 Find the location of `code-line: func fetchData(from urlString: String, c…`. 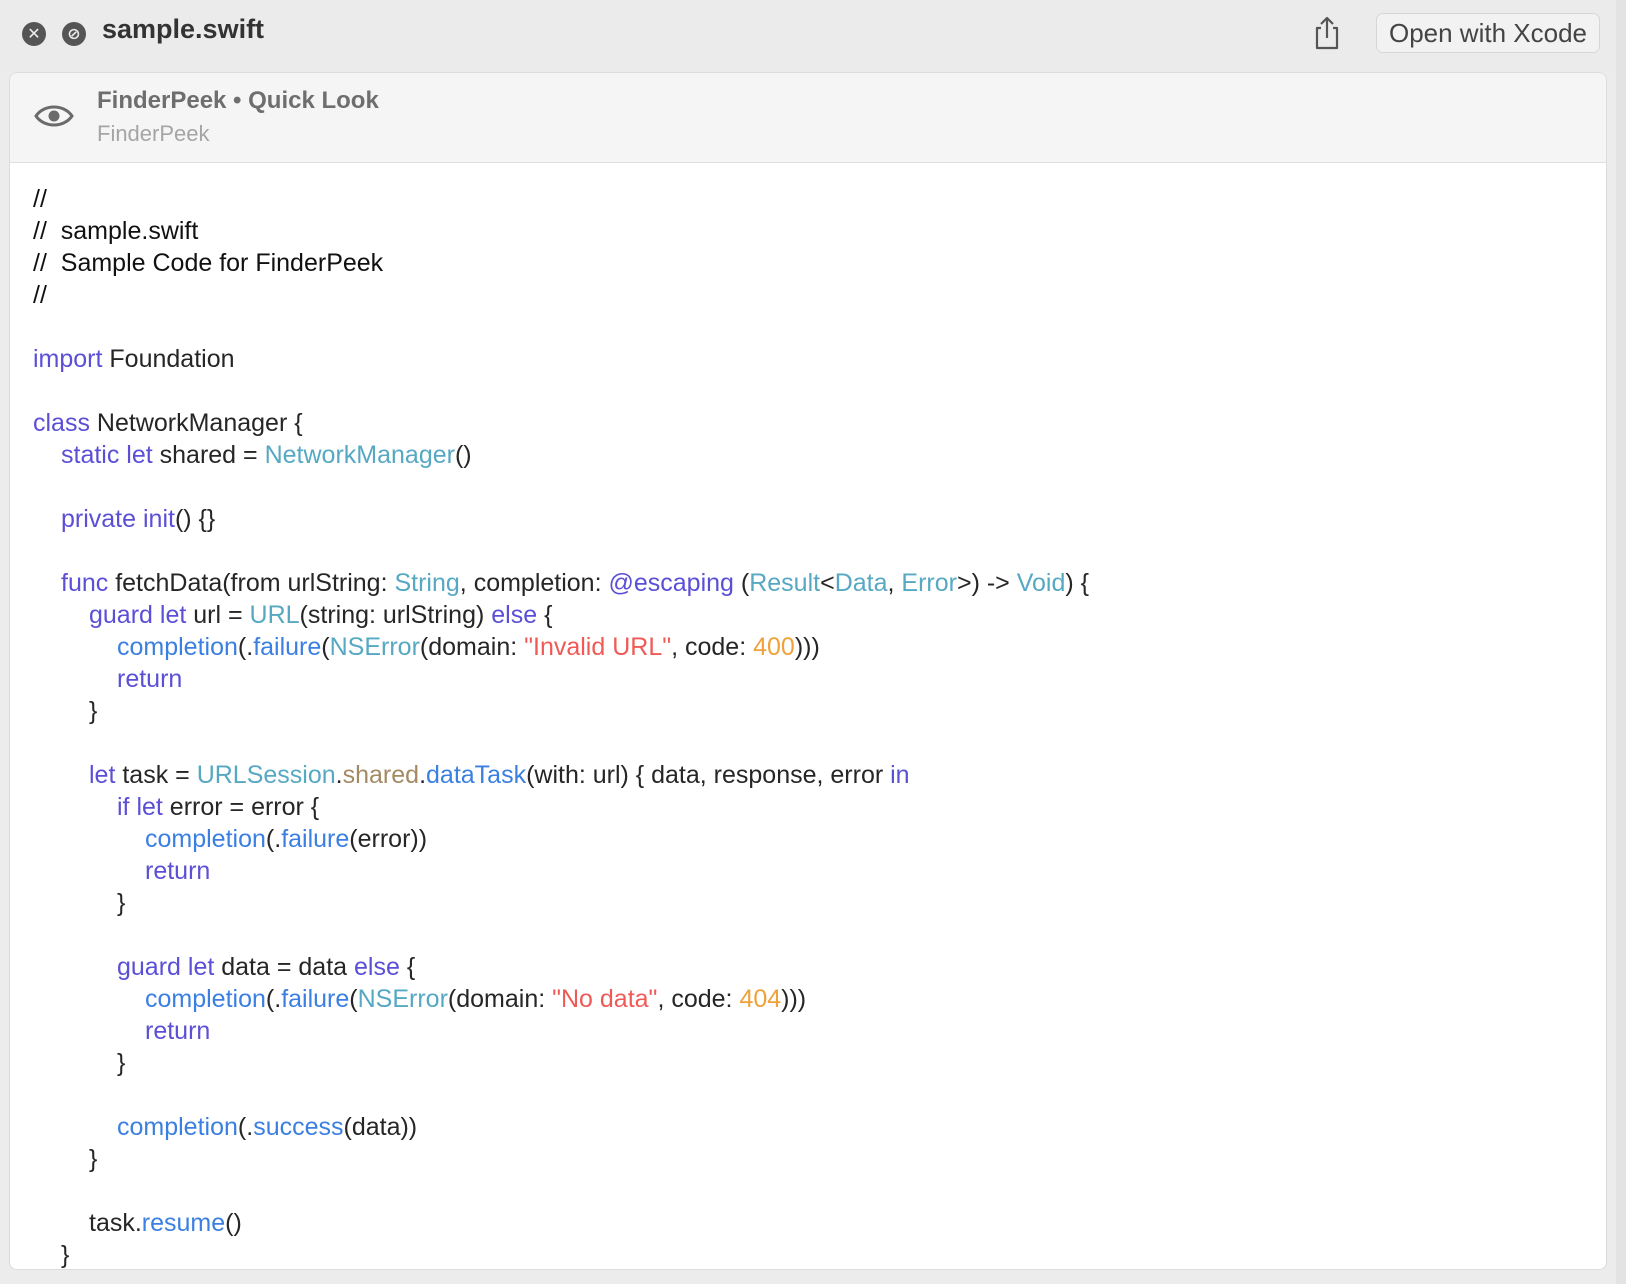

code-line: func fetchData(from urlString: String, c… is located at coordinates (813, 583).